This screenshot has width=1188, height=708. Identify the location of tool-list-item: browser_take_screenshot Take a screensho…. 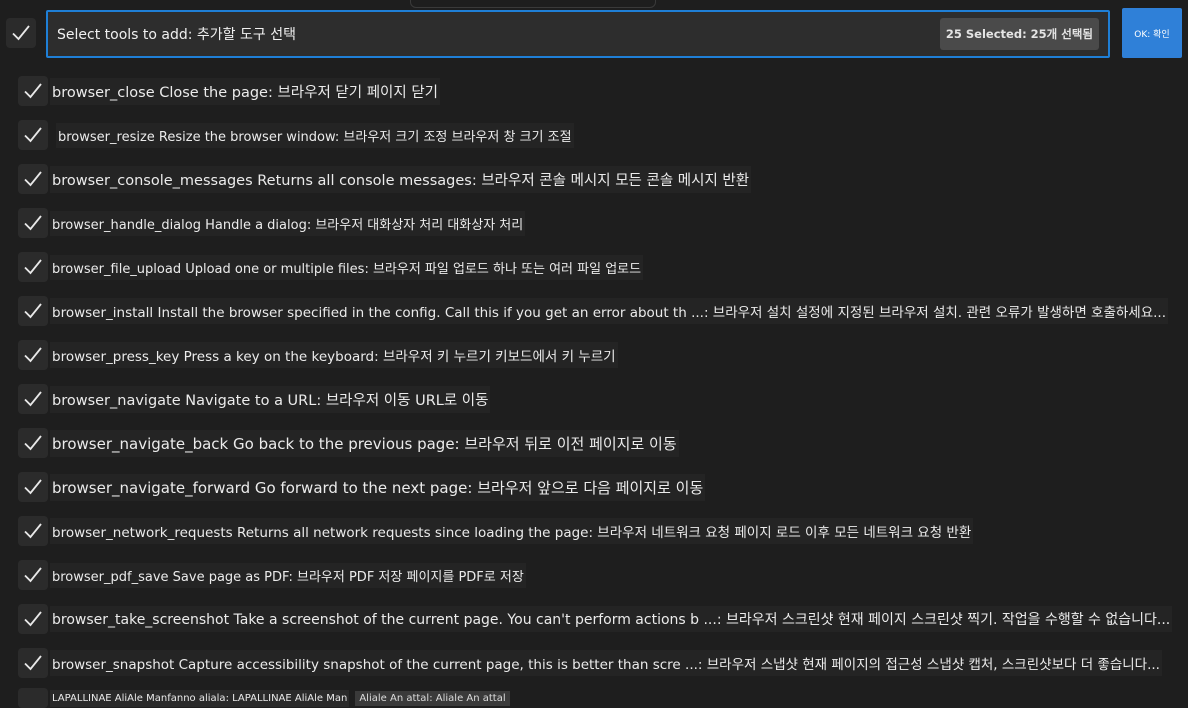
(595, 619).